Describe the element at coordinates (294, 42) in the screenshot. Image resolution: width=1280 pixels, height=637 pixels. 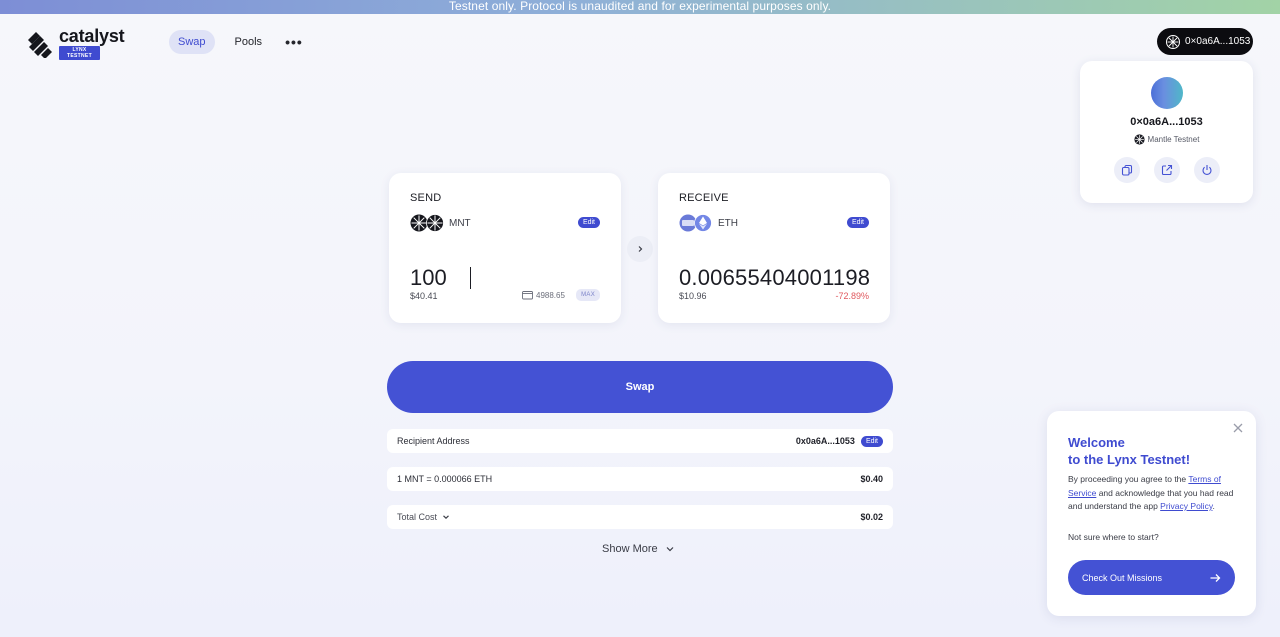
I see `more-menu-icon: •••` at that location.